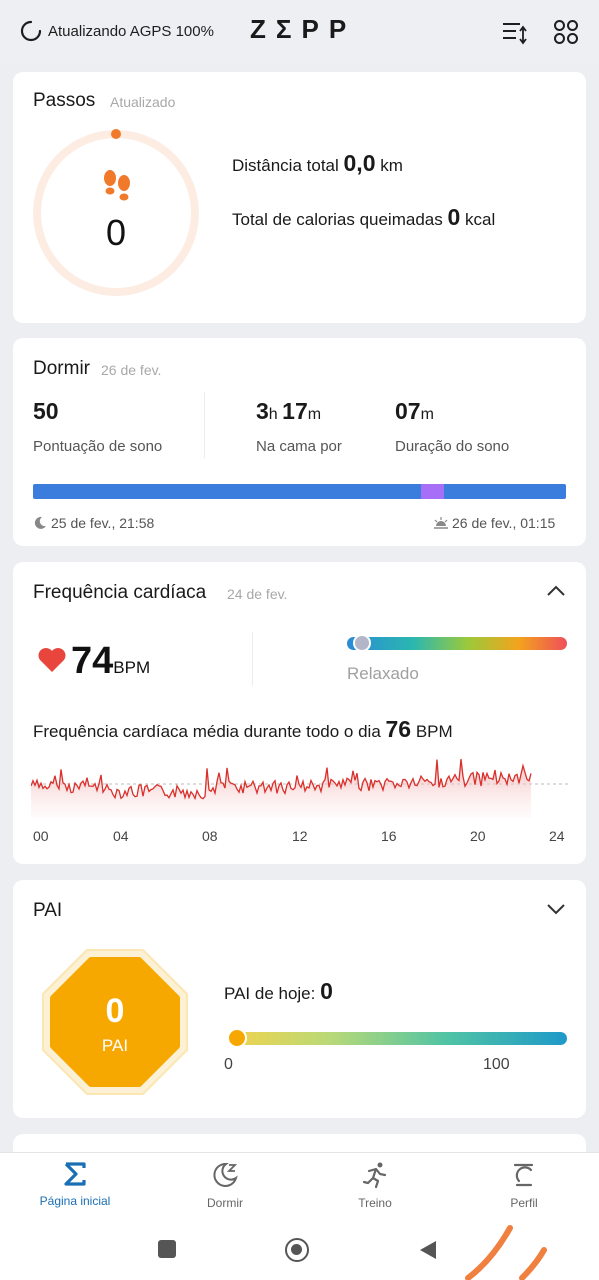  What do you see at coordinates (121, 836) in the screenshot?
I see `x-tick: 04` at bounding box center [121, 836].